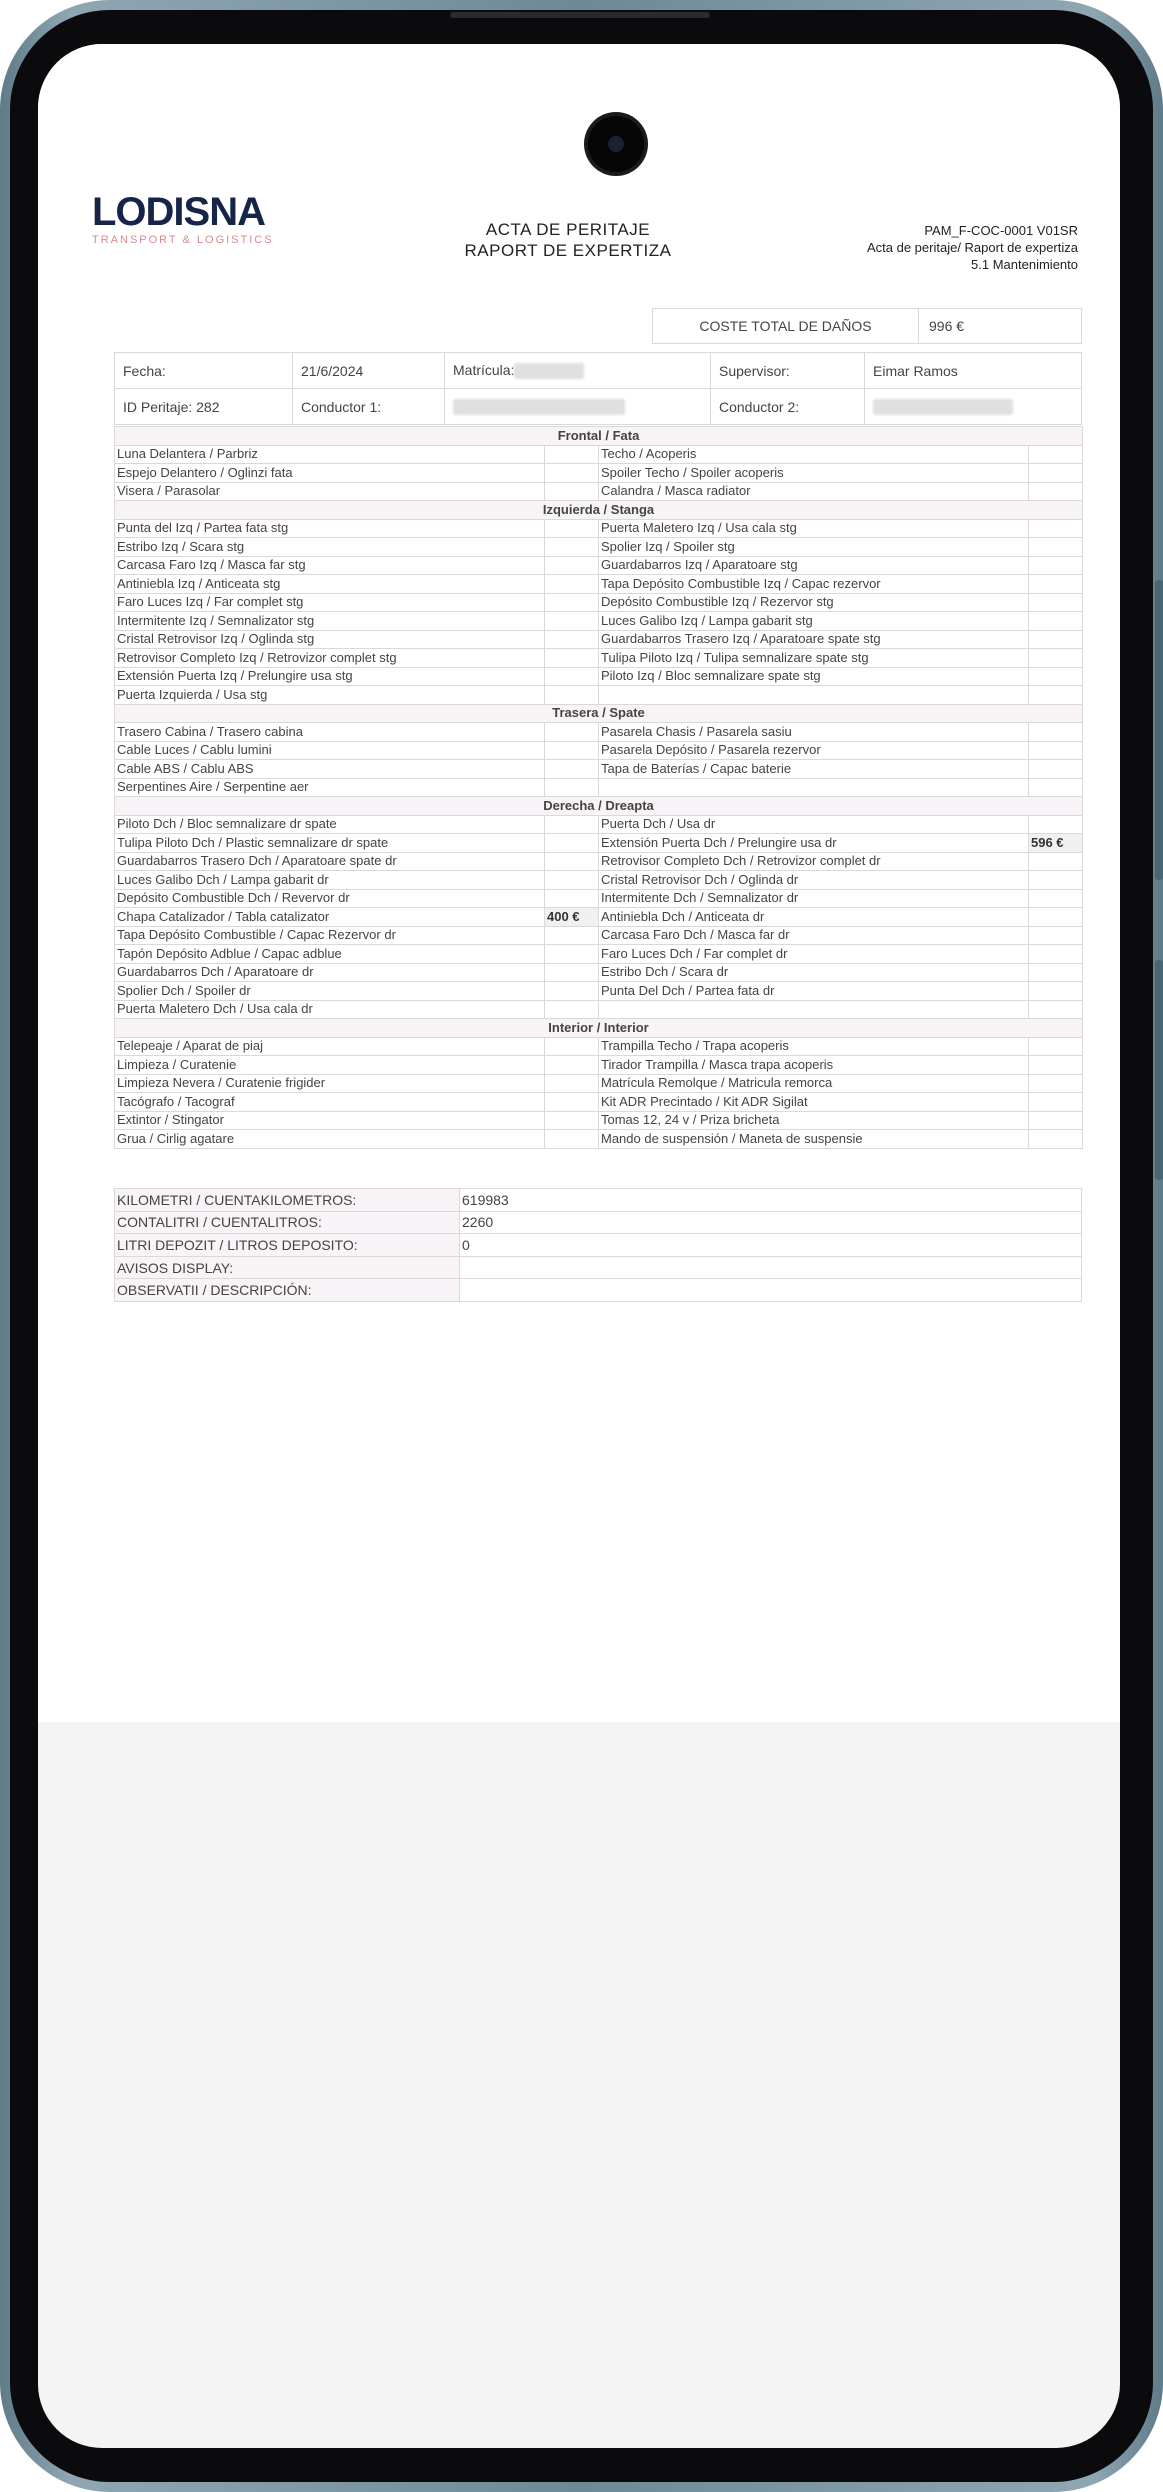  I want to click on section-title: Trasera / Spate, so click(598, 713).